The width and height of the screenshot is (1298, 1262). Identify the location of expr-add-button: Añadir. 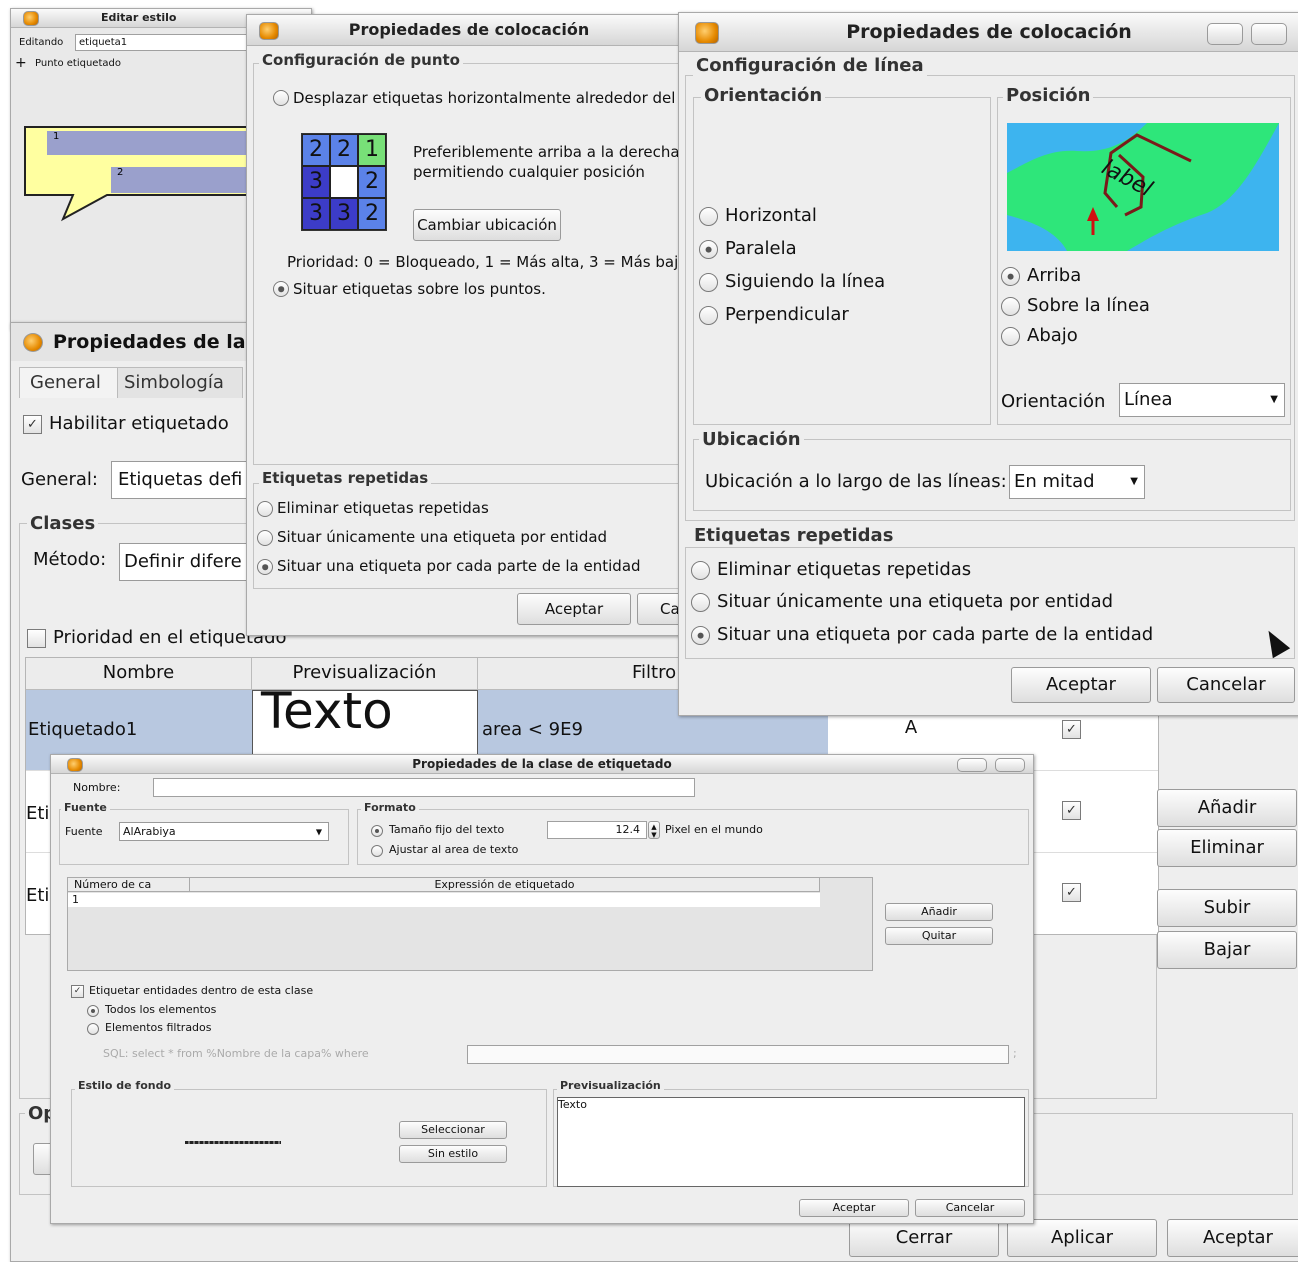
(939, 912).